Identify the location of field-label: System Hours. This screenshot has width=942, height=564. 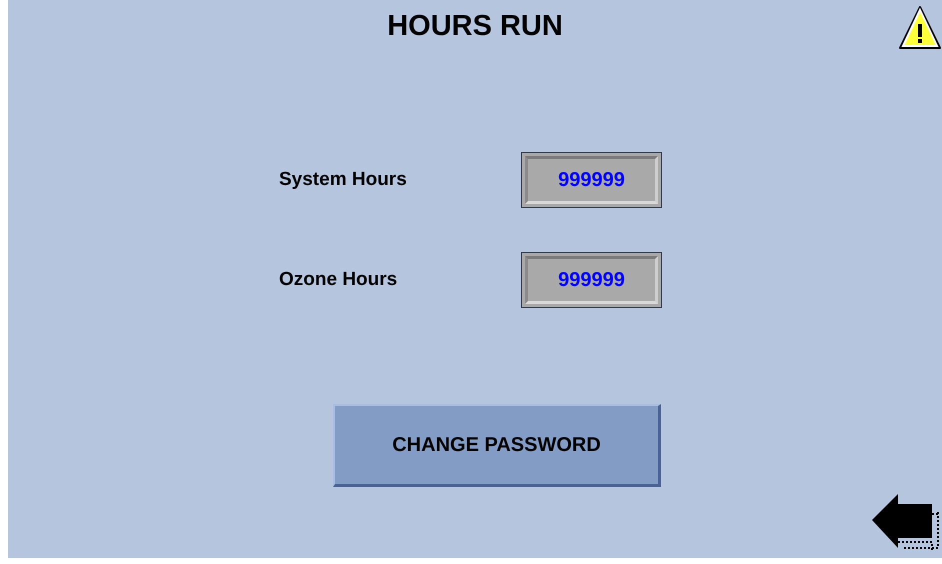
(343, 180).